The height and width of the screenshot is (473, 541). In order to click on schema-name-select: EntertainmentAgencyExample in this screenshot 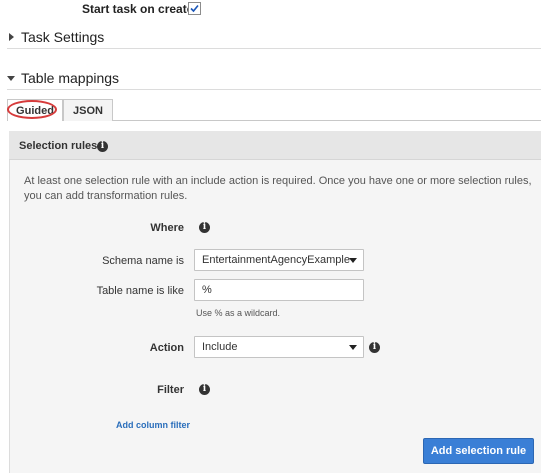, I will do `click(279, 260)`.